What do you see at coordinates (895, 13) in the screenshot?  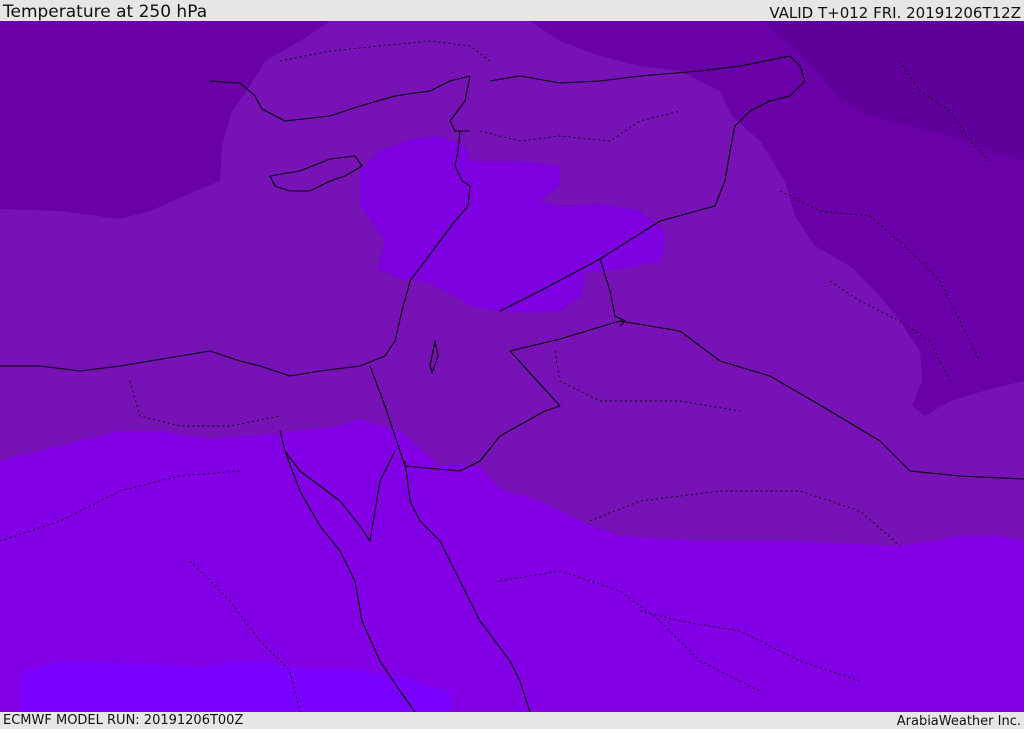 I see `valid-time: VALID T+012 FRI. 20191206T12Z` at bounding box center [895, 13].